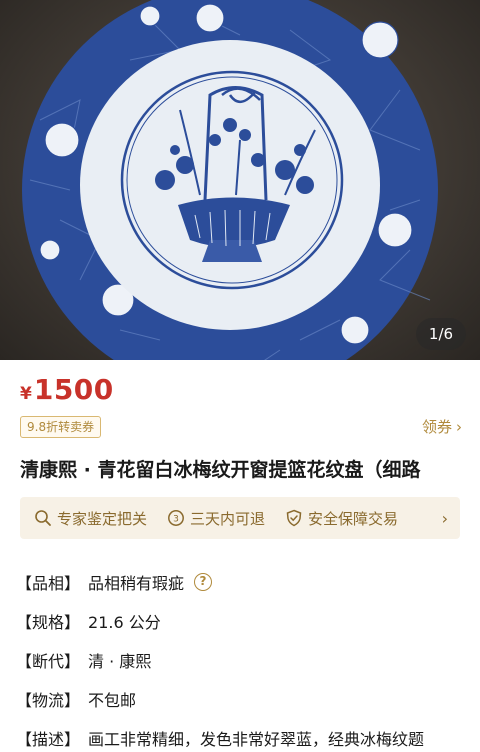  Describe the element at coordinates (353, 518) in the screenshot. I see `guarantee-label: 安全保障交易` at that location.